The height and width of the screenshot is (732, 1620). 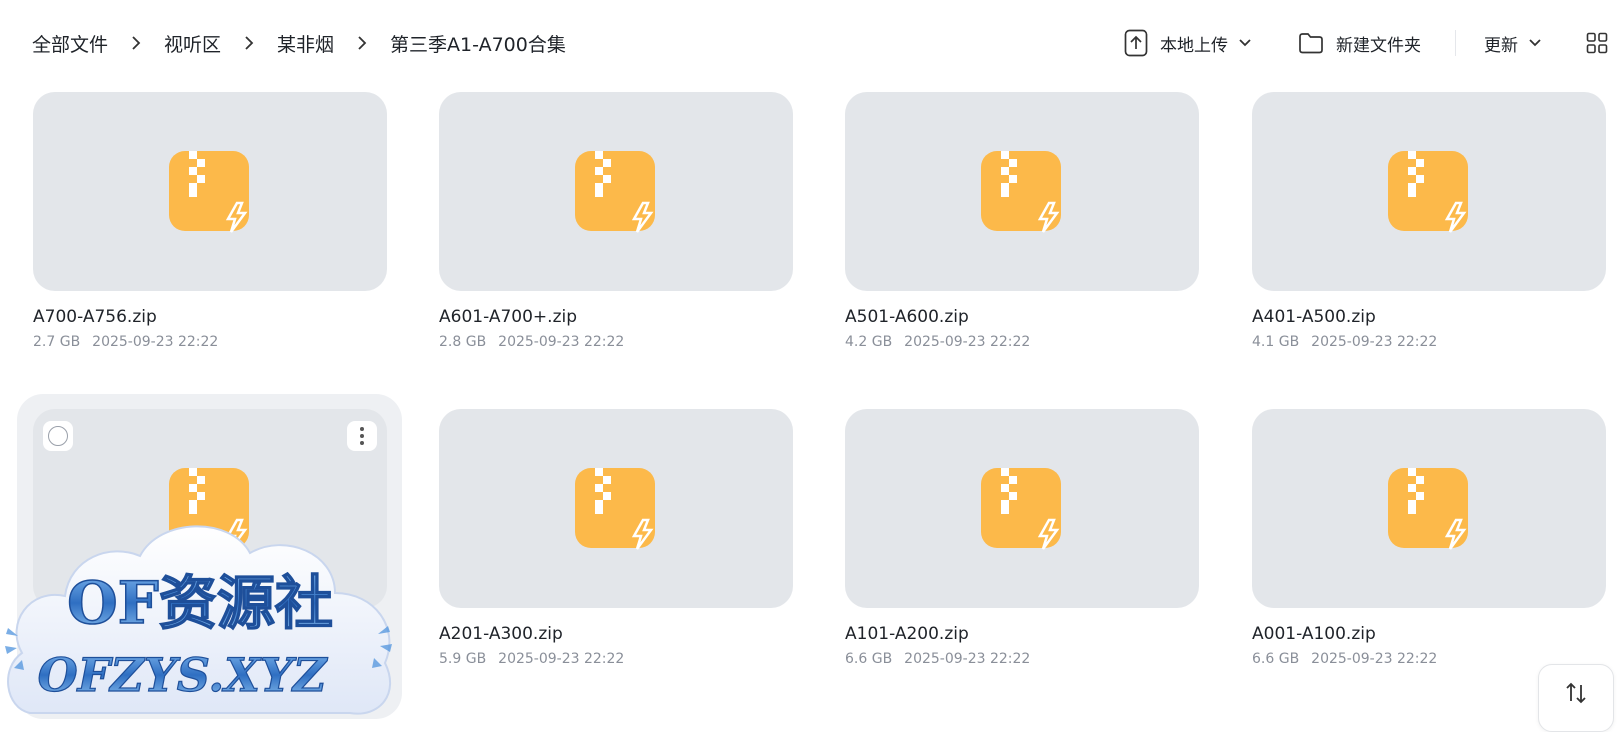 I want to click on file-meta: 2.7 GB 2025-09-23 22:22, so click(x=210, y=342).